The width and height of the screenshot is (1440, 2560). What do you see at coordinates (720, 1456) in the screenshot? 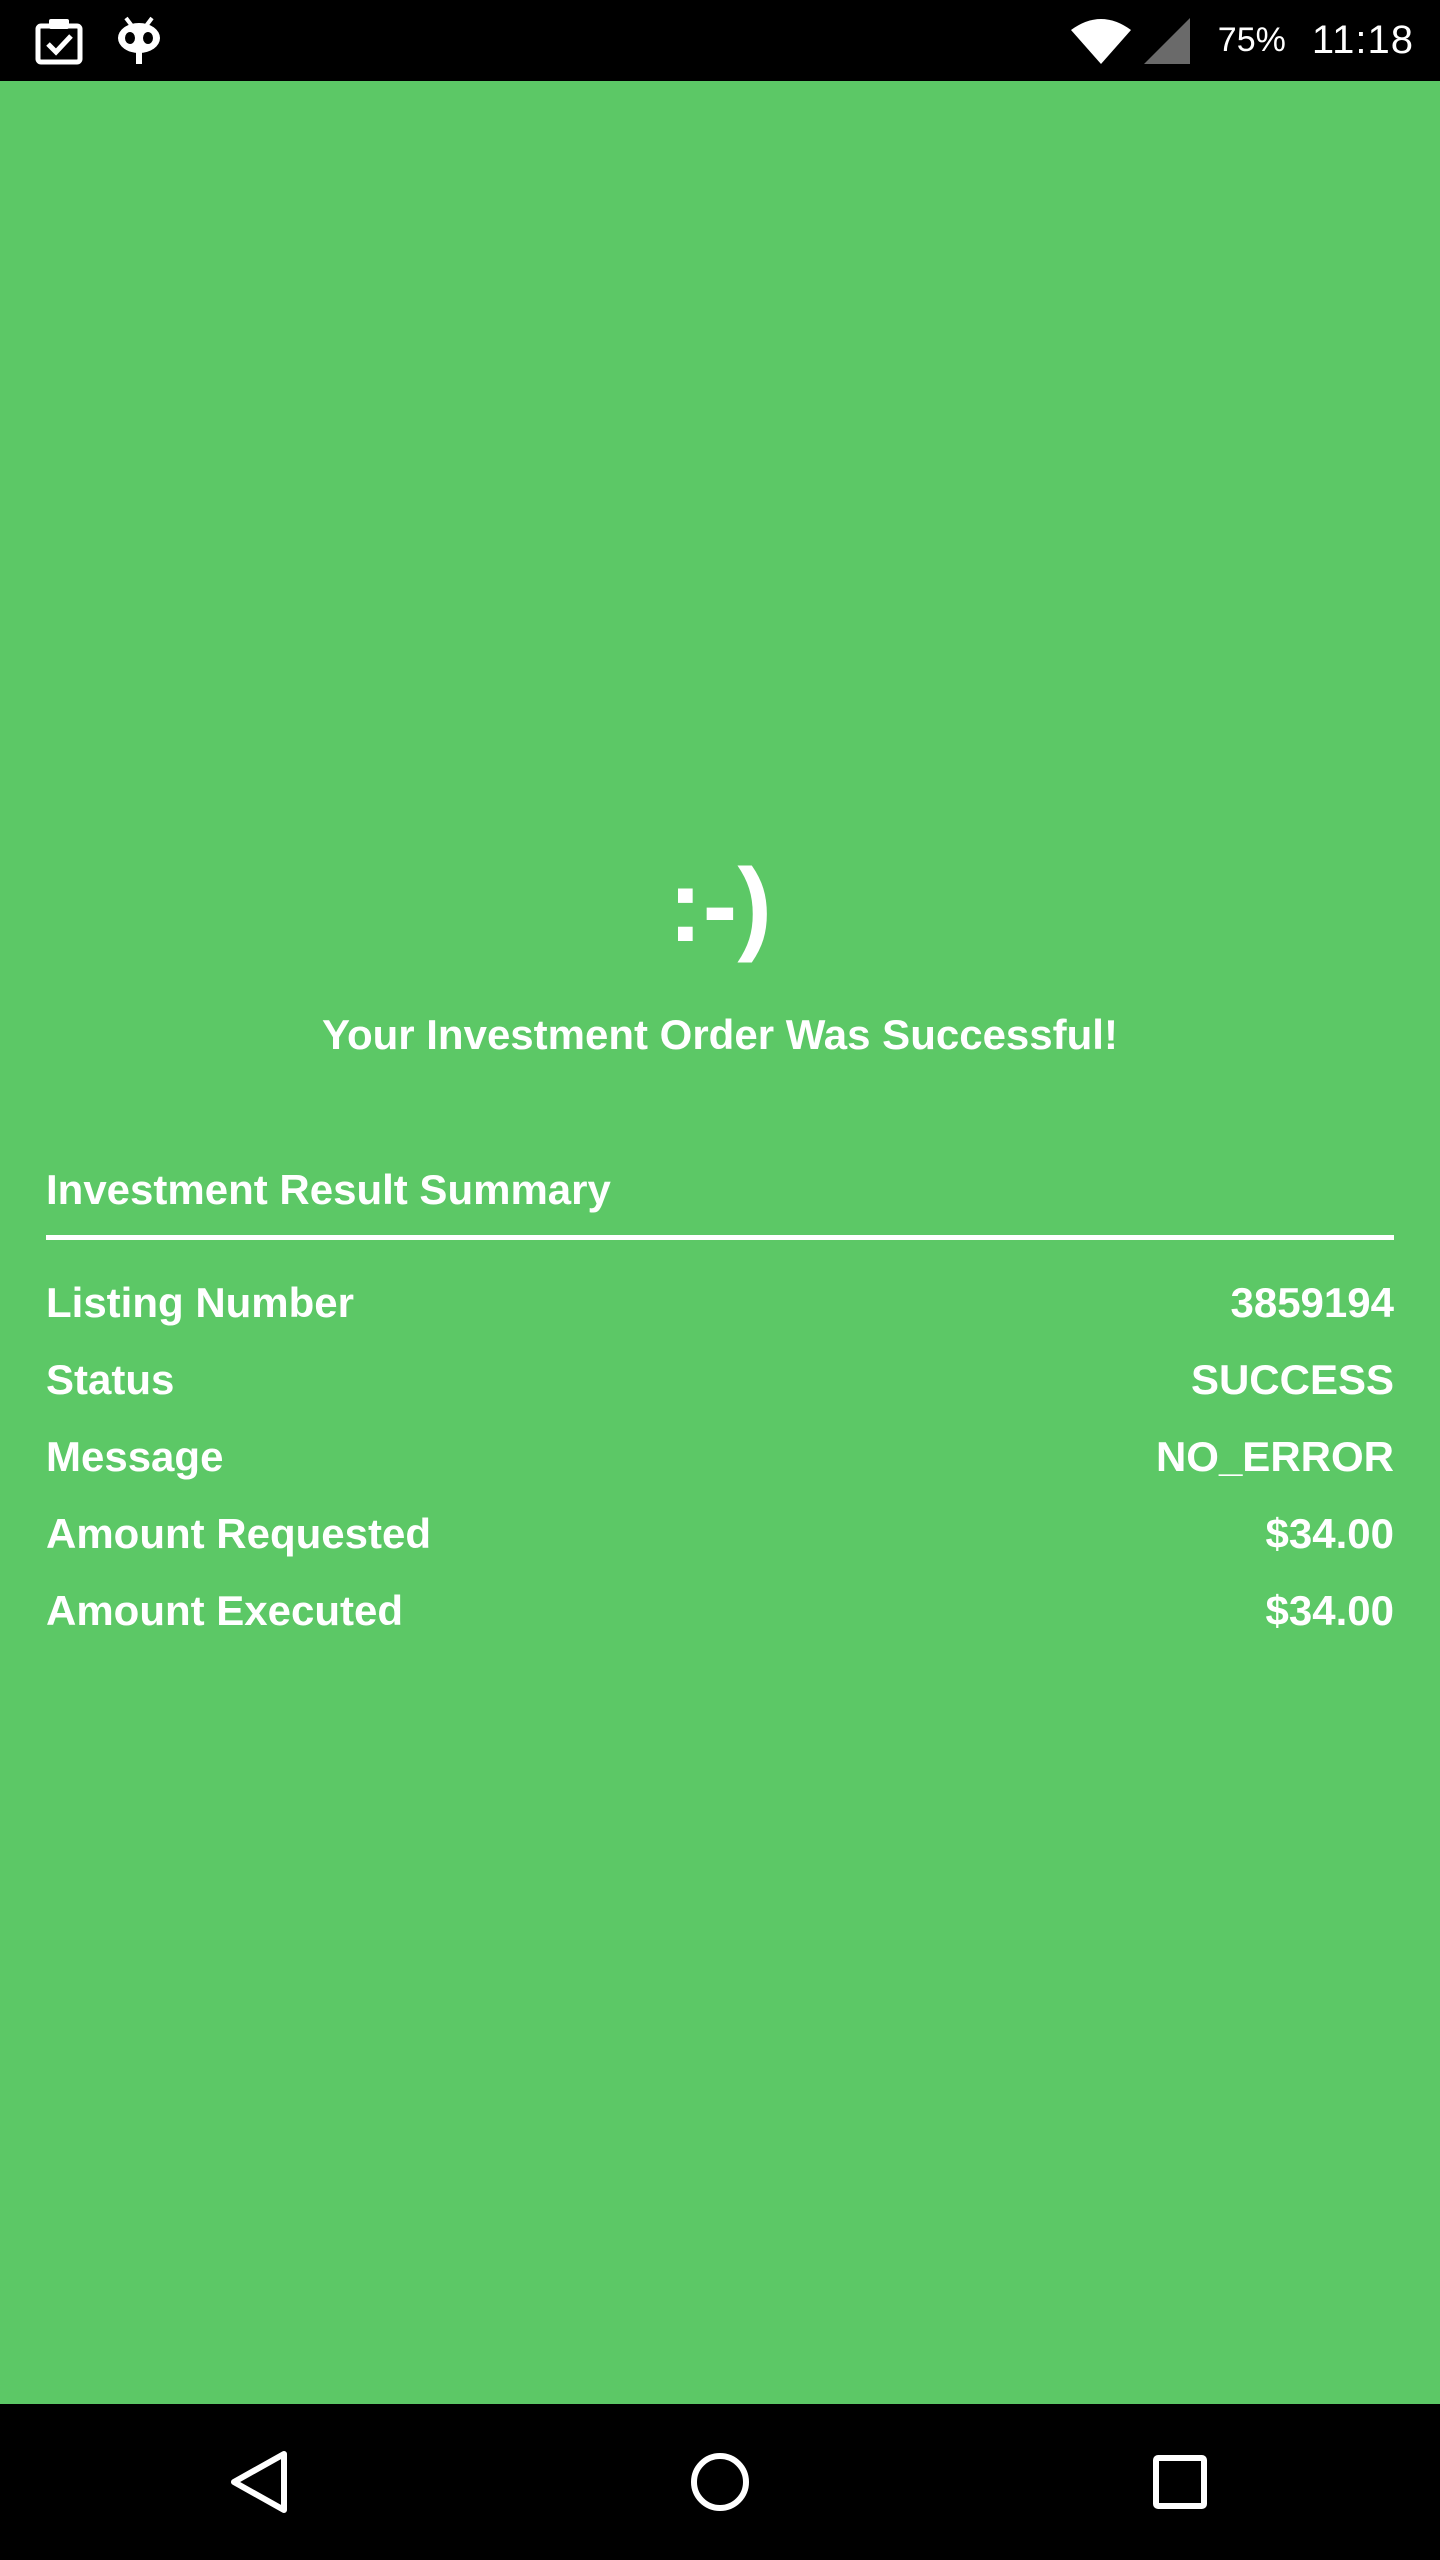
I see `summary-row-message: Message NO_ERROR` at bounding box center [720, 1456].